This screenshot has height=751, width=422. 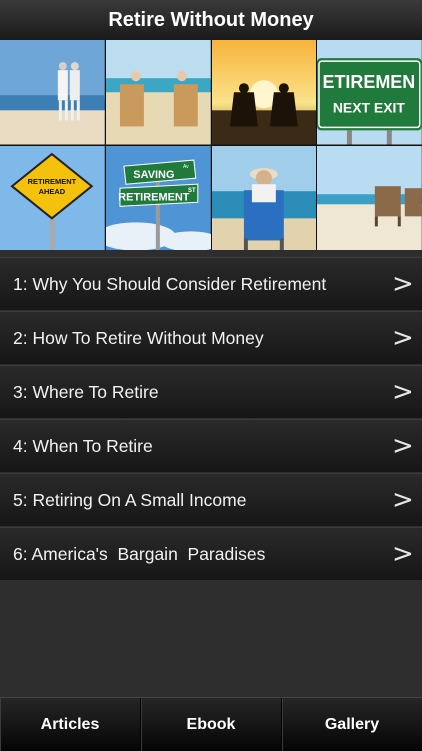 I want to click on saving-retirement-street-sign-photo: SAVING Av RETIREMENT ST, so click(x=158, y=197).